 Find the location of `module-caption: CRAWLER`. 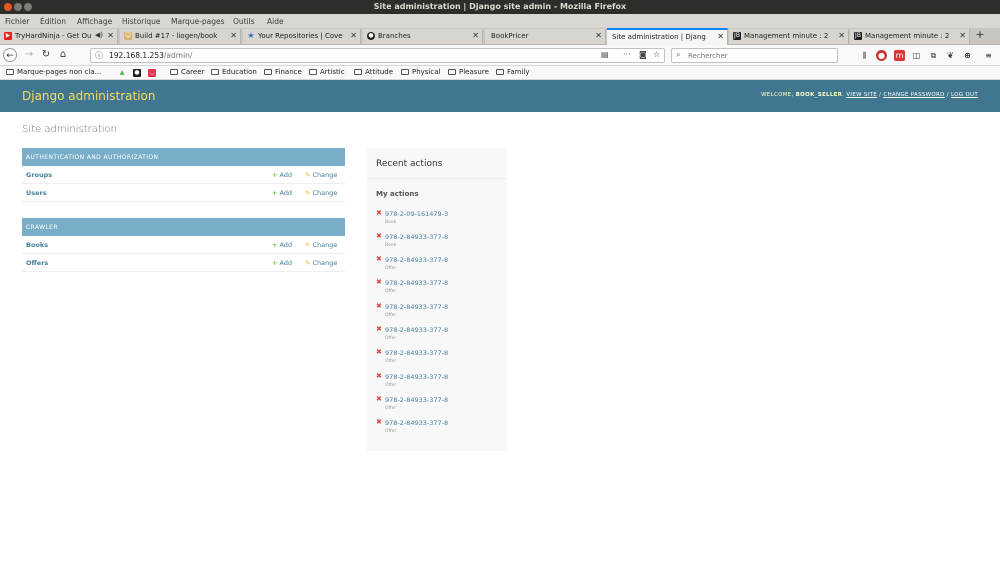

module-caption: CRAWLER is located at coordinates (183, 227).